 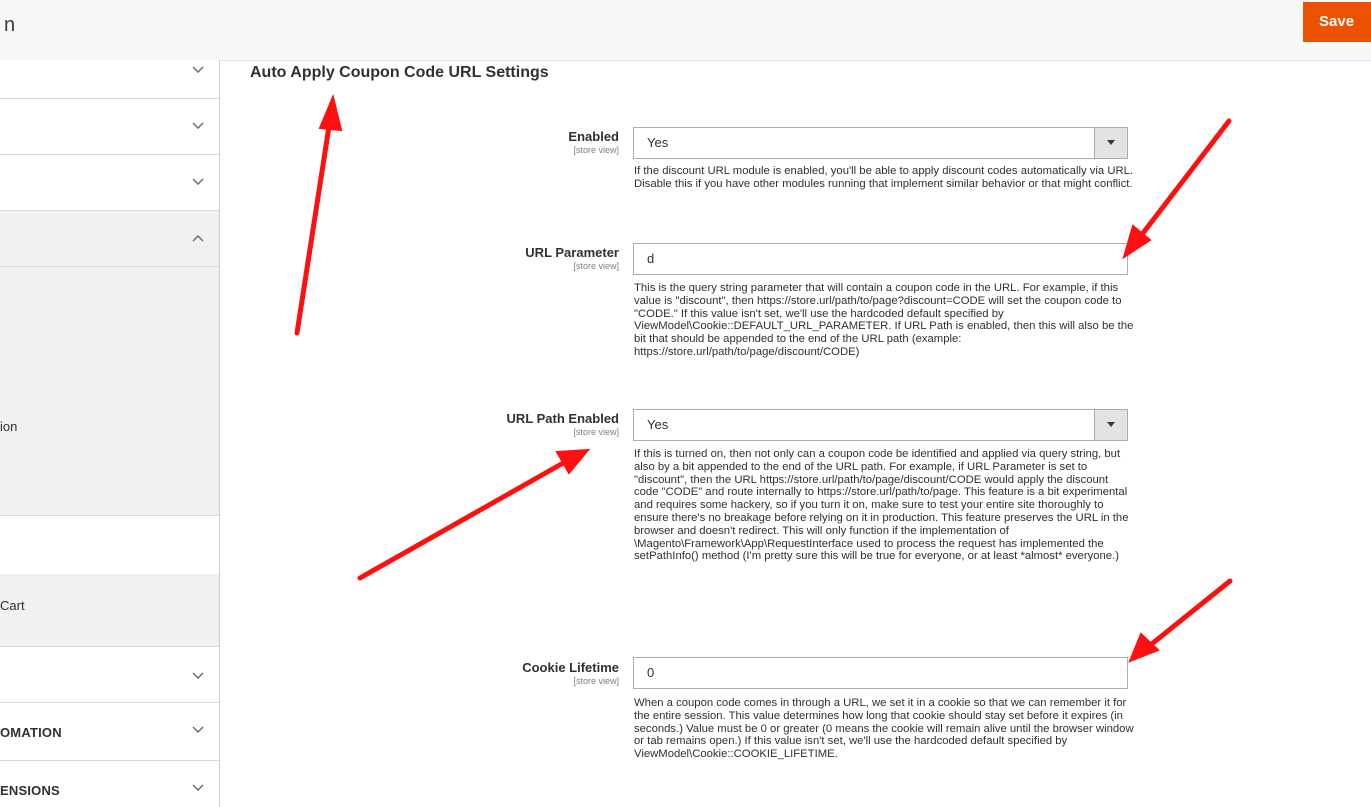 What do you see at coordinates (198, 238) in the screenshot?
I see `chevron-up-icon` at bounding box center [198, 238].